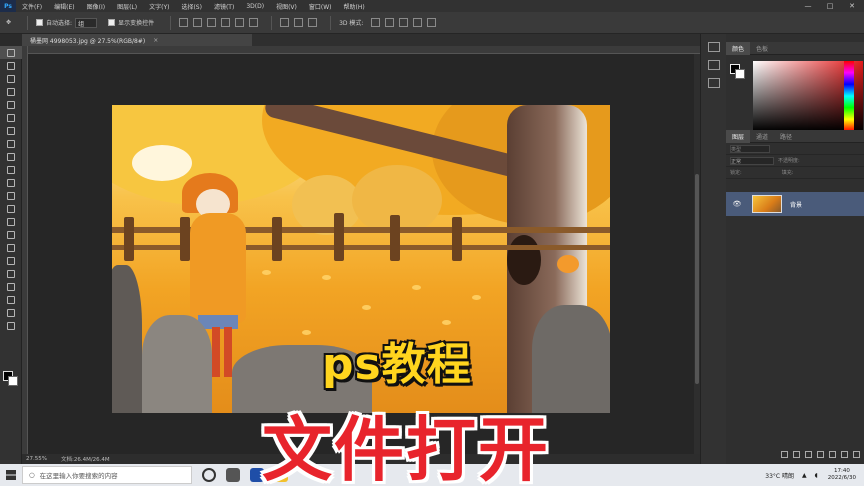 Image resolution: width=864 pixels, height=486 pixels. Describe the element at coordinates (849, 96) in the screenshot. I see `hue-slider` at that location.